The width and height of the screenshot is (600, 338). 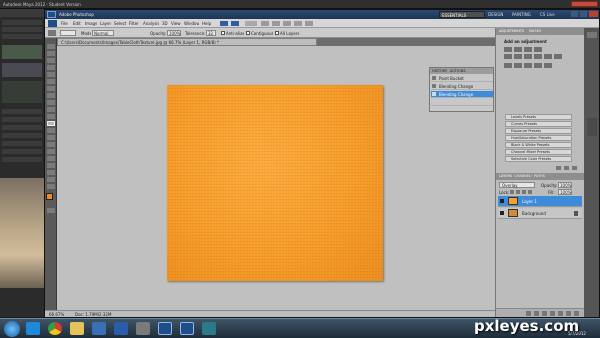 What do you see at coordinates (538, 49) in the screenshot?
I see `exposure-icon` at bounding box center [538, 49].